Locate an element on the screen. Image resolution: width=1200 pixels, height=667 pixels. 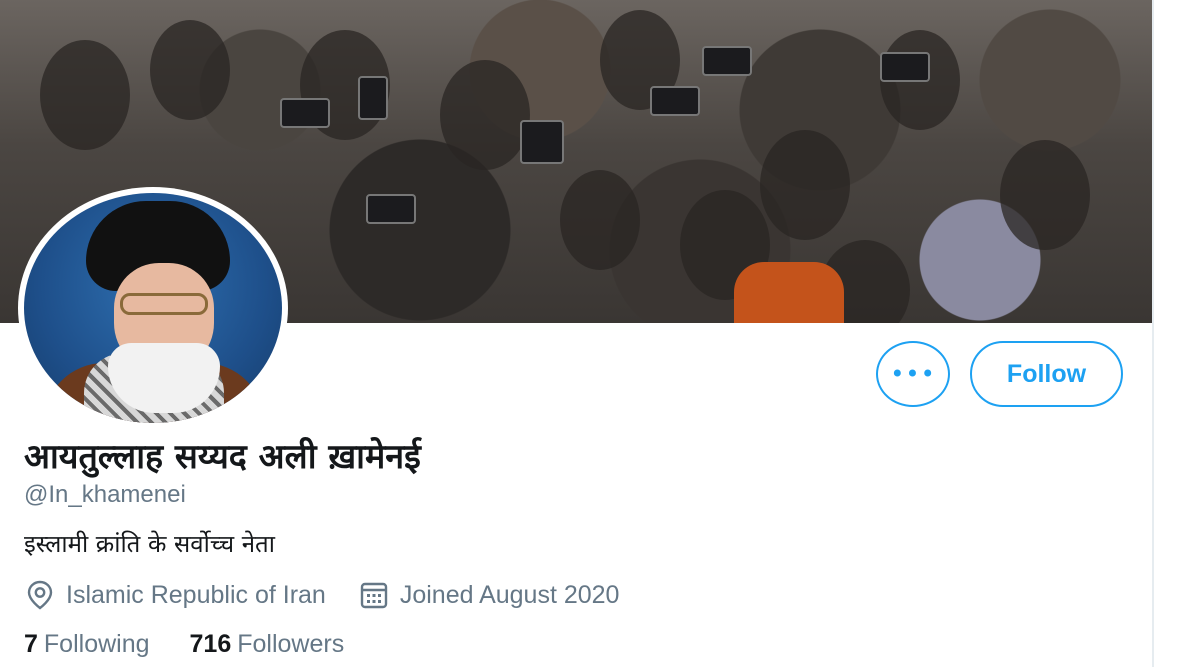
following-label: Following is located at coordinates (96, 644).